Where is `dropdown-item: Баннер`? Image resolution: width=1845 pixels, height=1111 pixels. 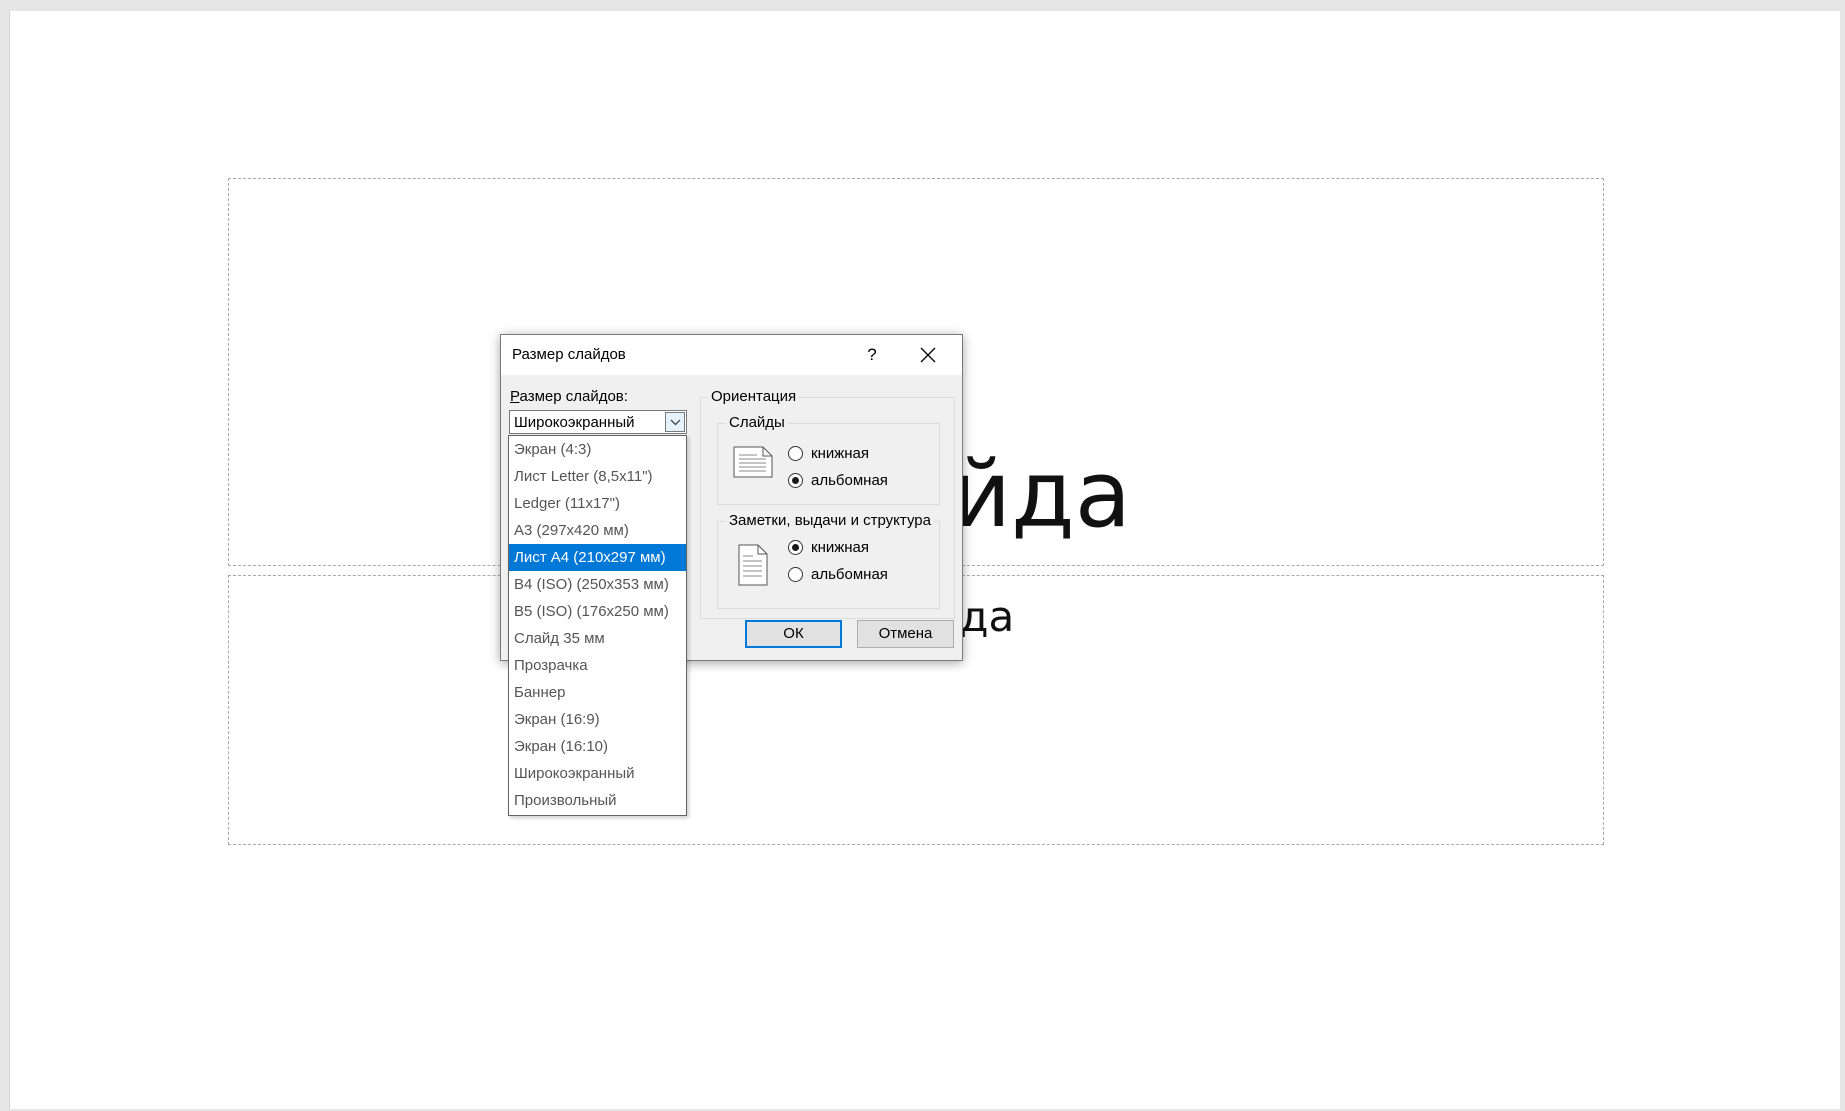
dropdown-item: Баннер is located at coordinates (597, 692).